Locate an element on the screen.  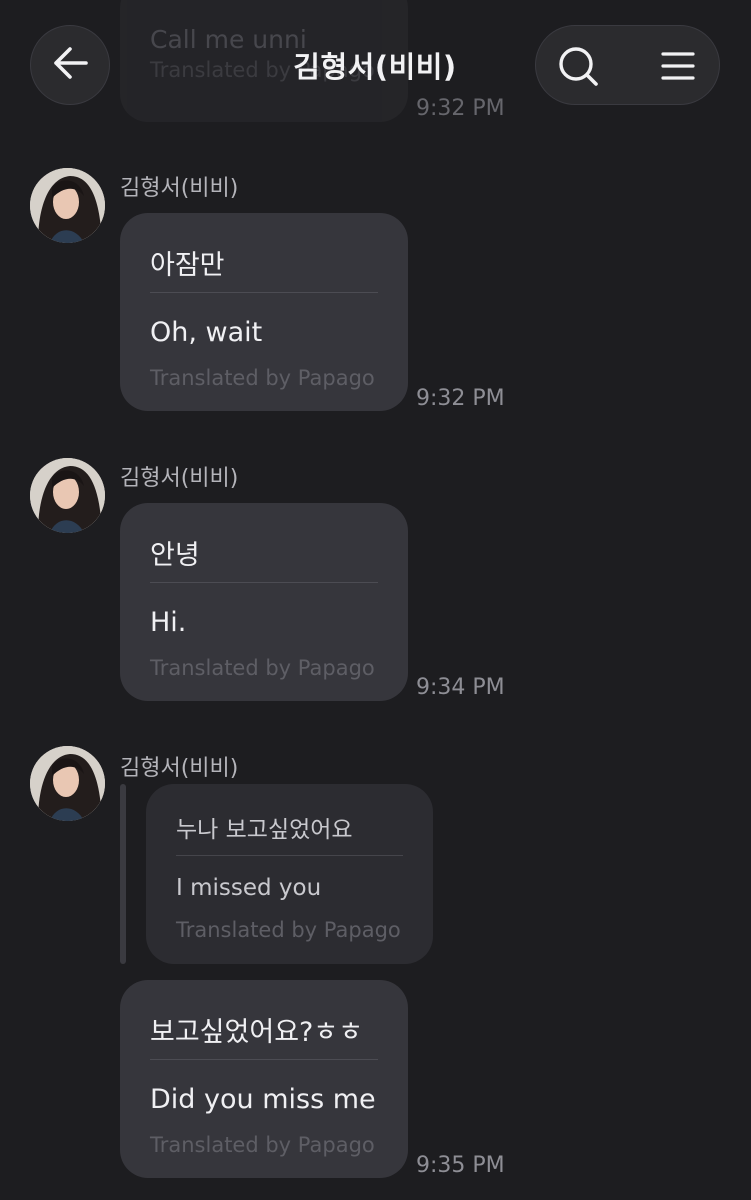
quoted-translated-text: I missed you is located at coordinates (249, 888).